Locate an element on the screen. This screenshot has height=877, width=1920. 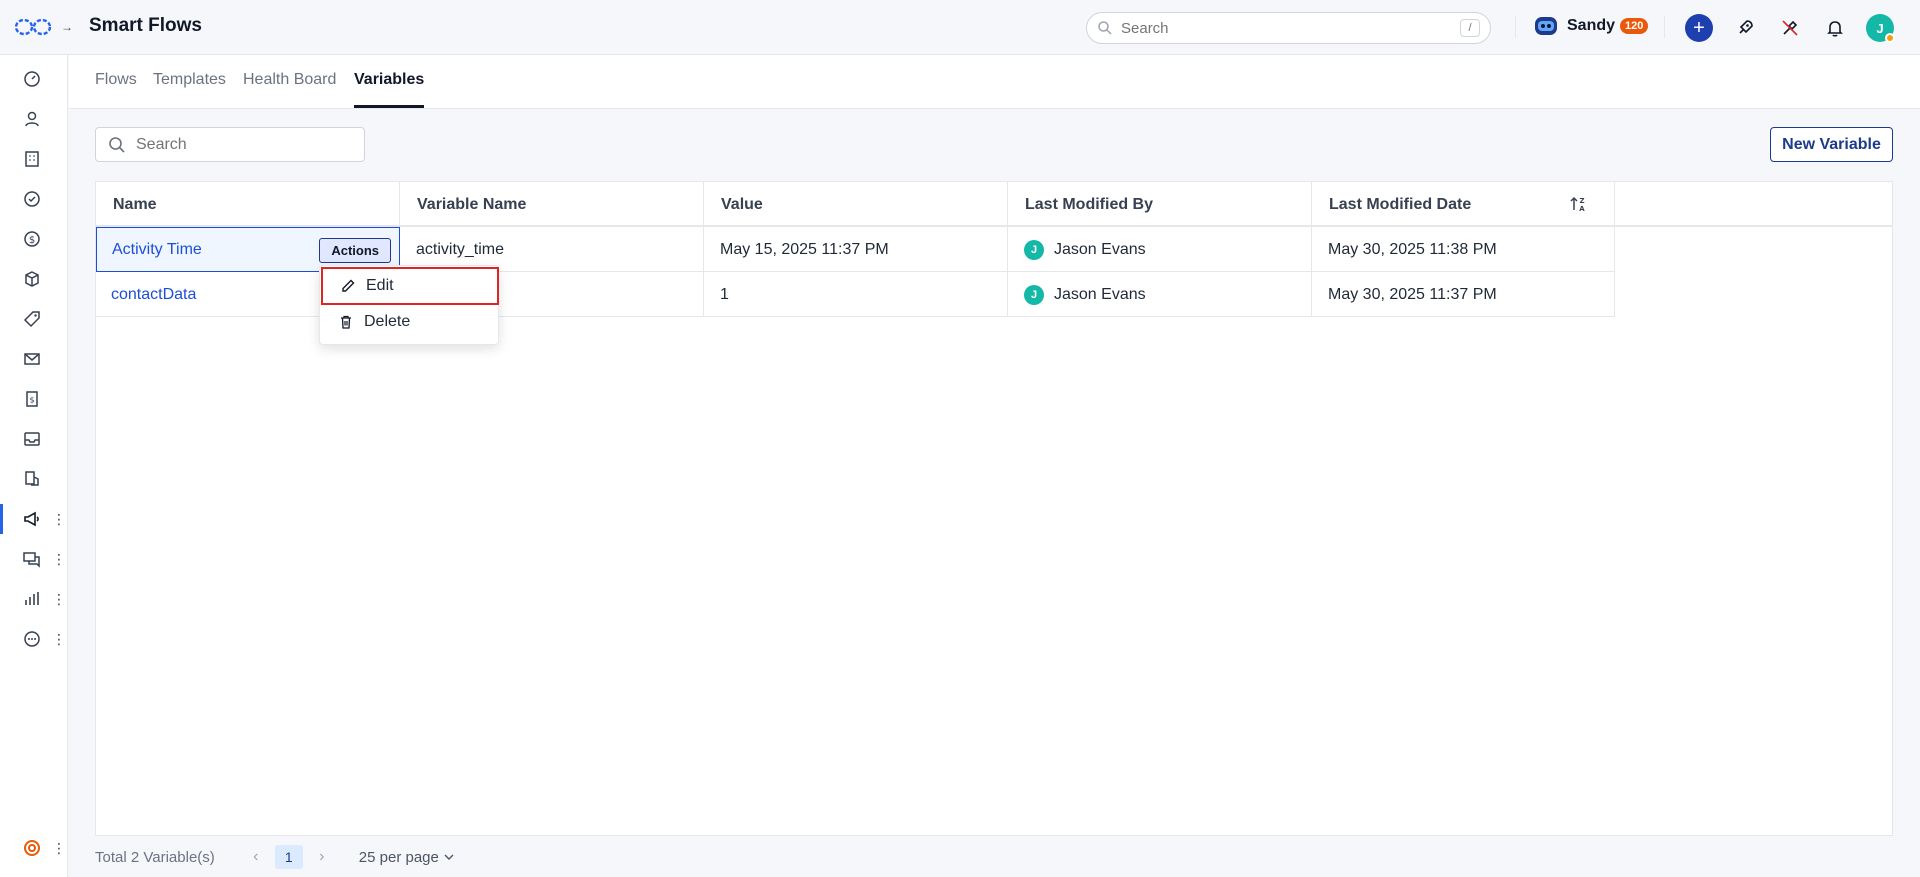
sidebar-item-contacts is located at coordinates (34, 119).